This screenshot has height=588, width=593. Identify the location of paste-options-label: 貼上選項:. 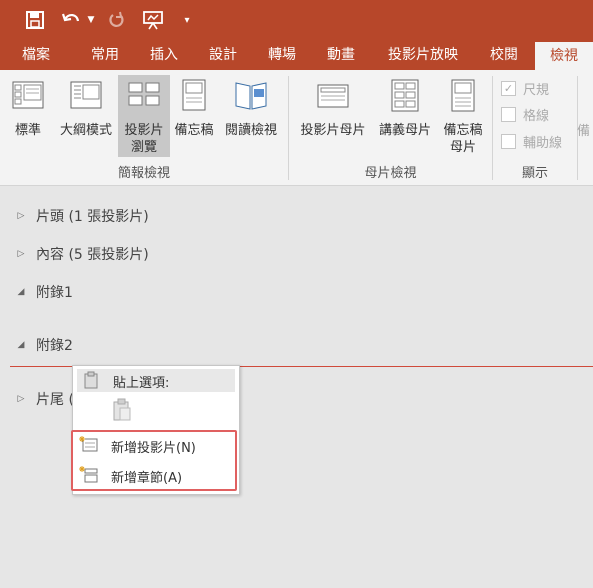
(141, 383).